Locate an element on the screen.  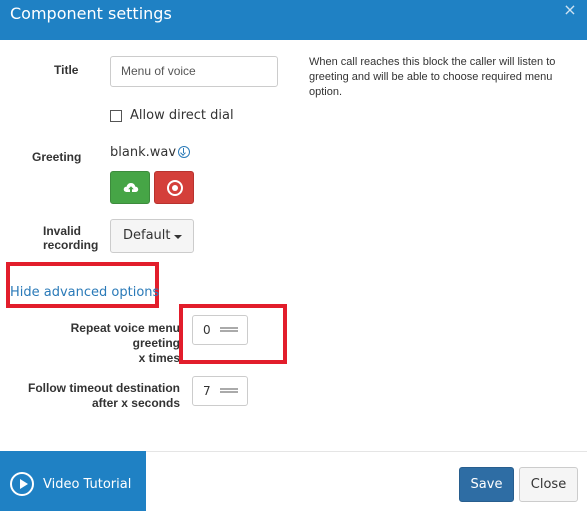
upload-button is located at coordinates (130, 187).